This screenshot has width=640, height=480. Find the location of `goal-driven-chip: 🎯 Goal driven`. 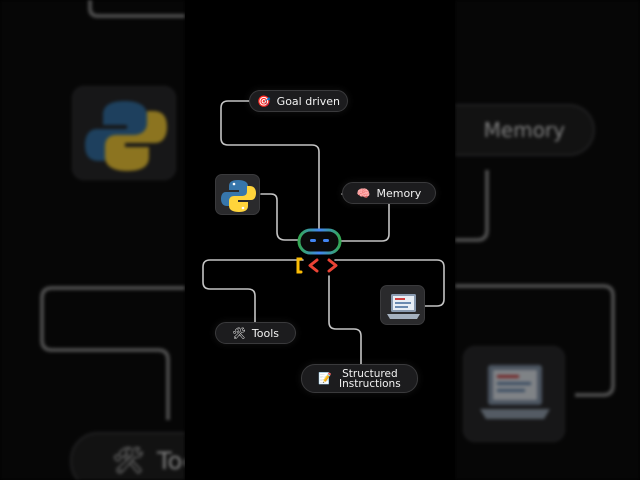

goal-driven-chip: 🎯 Goal driven is located at coordinates (298, 101).